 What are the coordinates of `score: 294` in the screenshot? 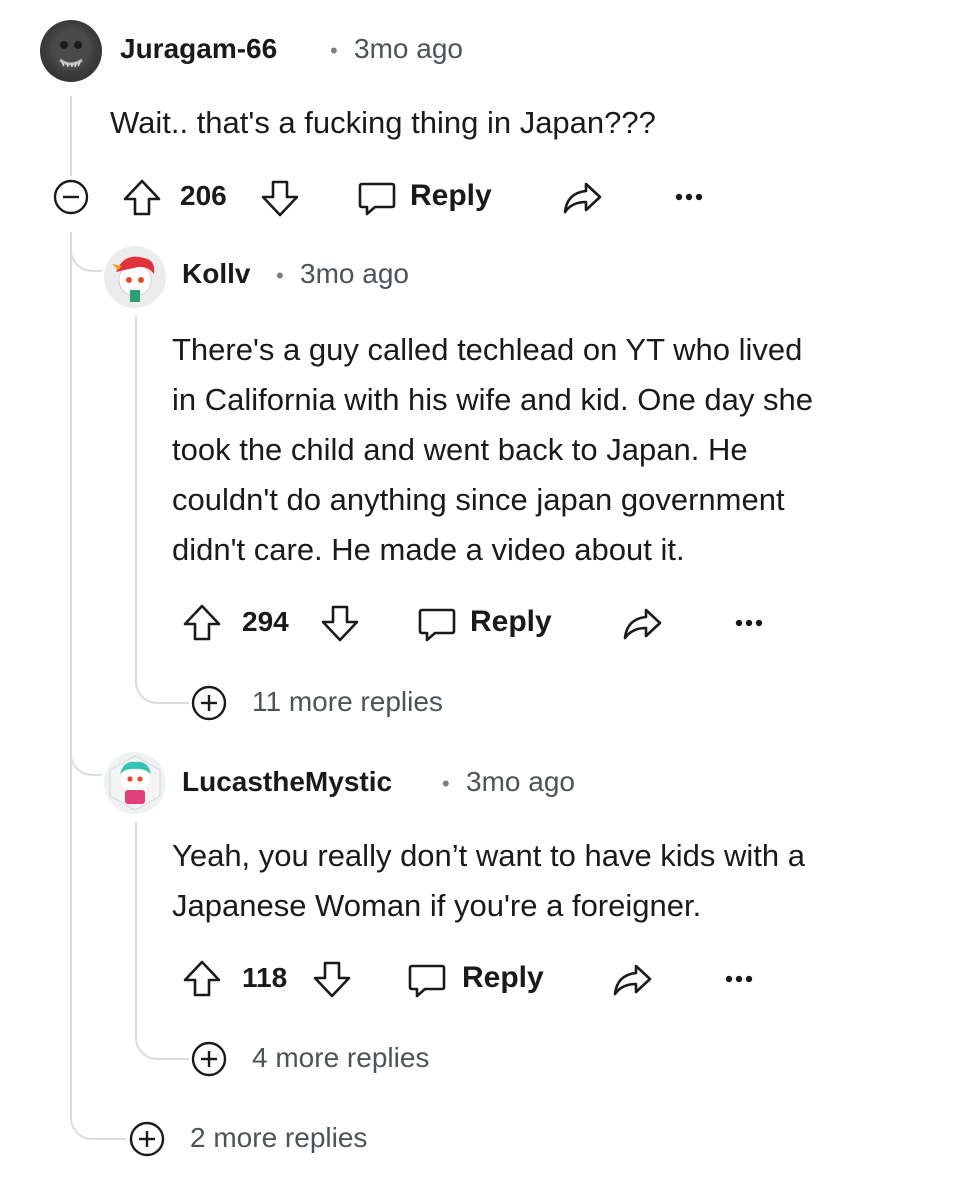 It's located at (265, 621).